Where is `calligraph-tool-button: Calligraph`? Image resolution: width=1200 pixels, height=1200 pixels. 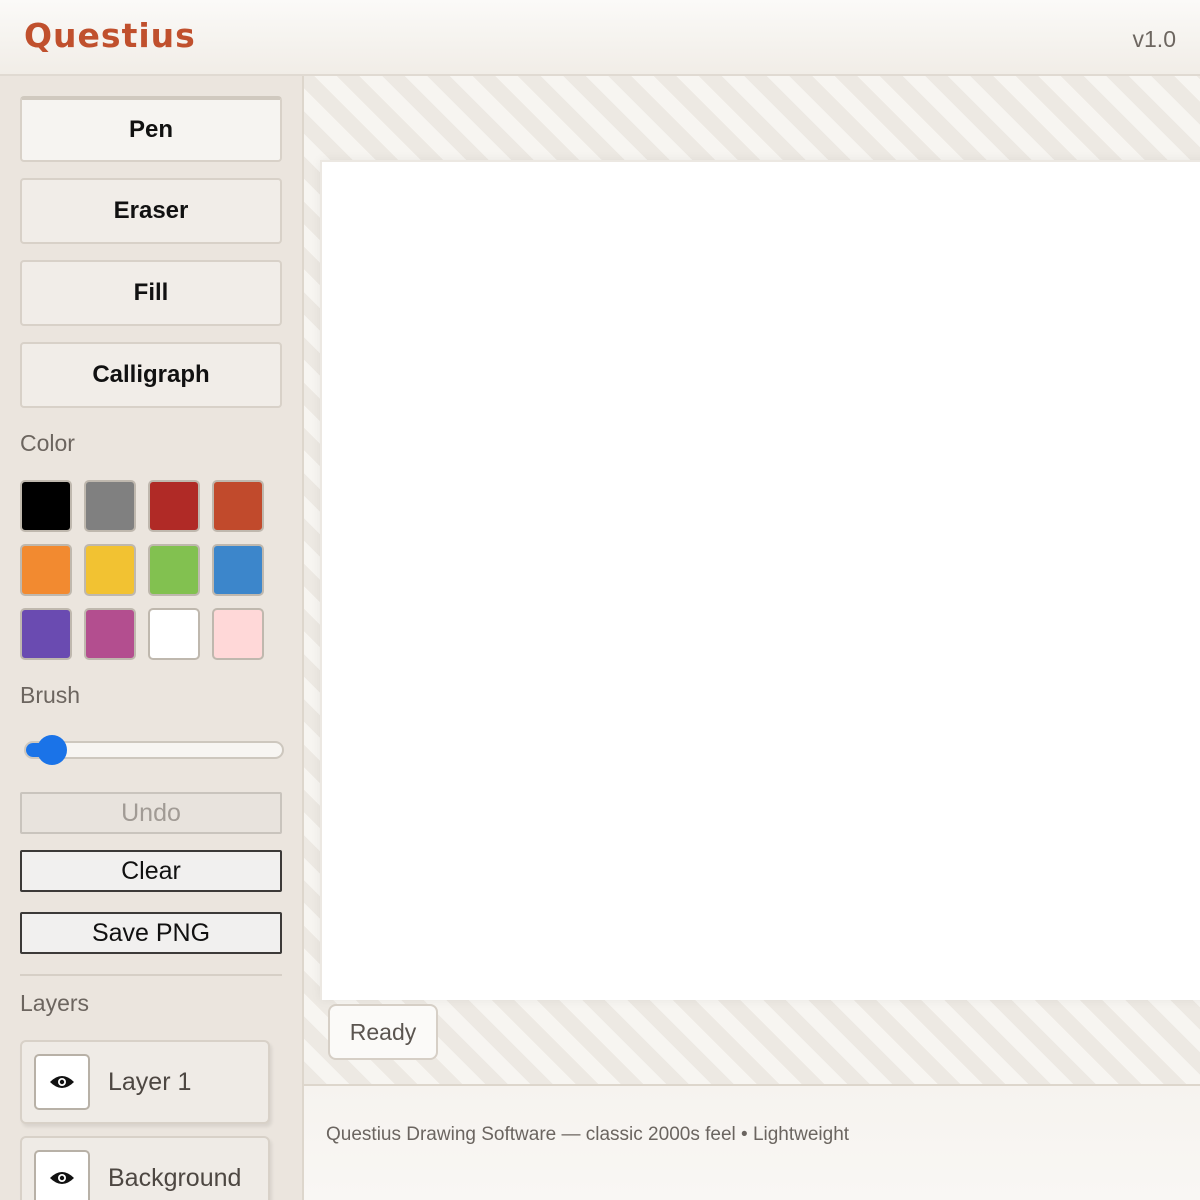
calligraph-tool-button: Calligraph is located at coordinates (151, 375).